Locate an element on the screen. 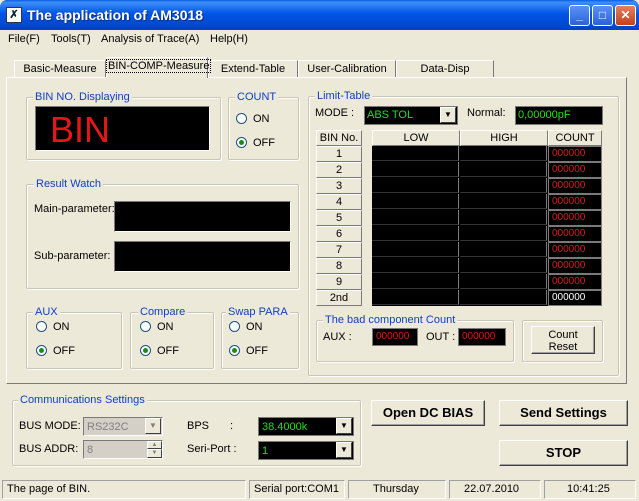  status-time: 10:41:25 is located at coordinates (590, 489).